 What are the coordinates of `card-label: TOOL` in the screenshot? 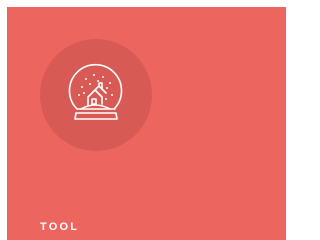 It's located at (60, 227).